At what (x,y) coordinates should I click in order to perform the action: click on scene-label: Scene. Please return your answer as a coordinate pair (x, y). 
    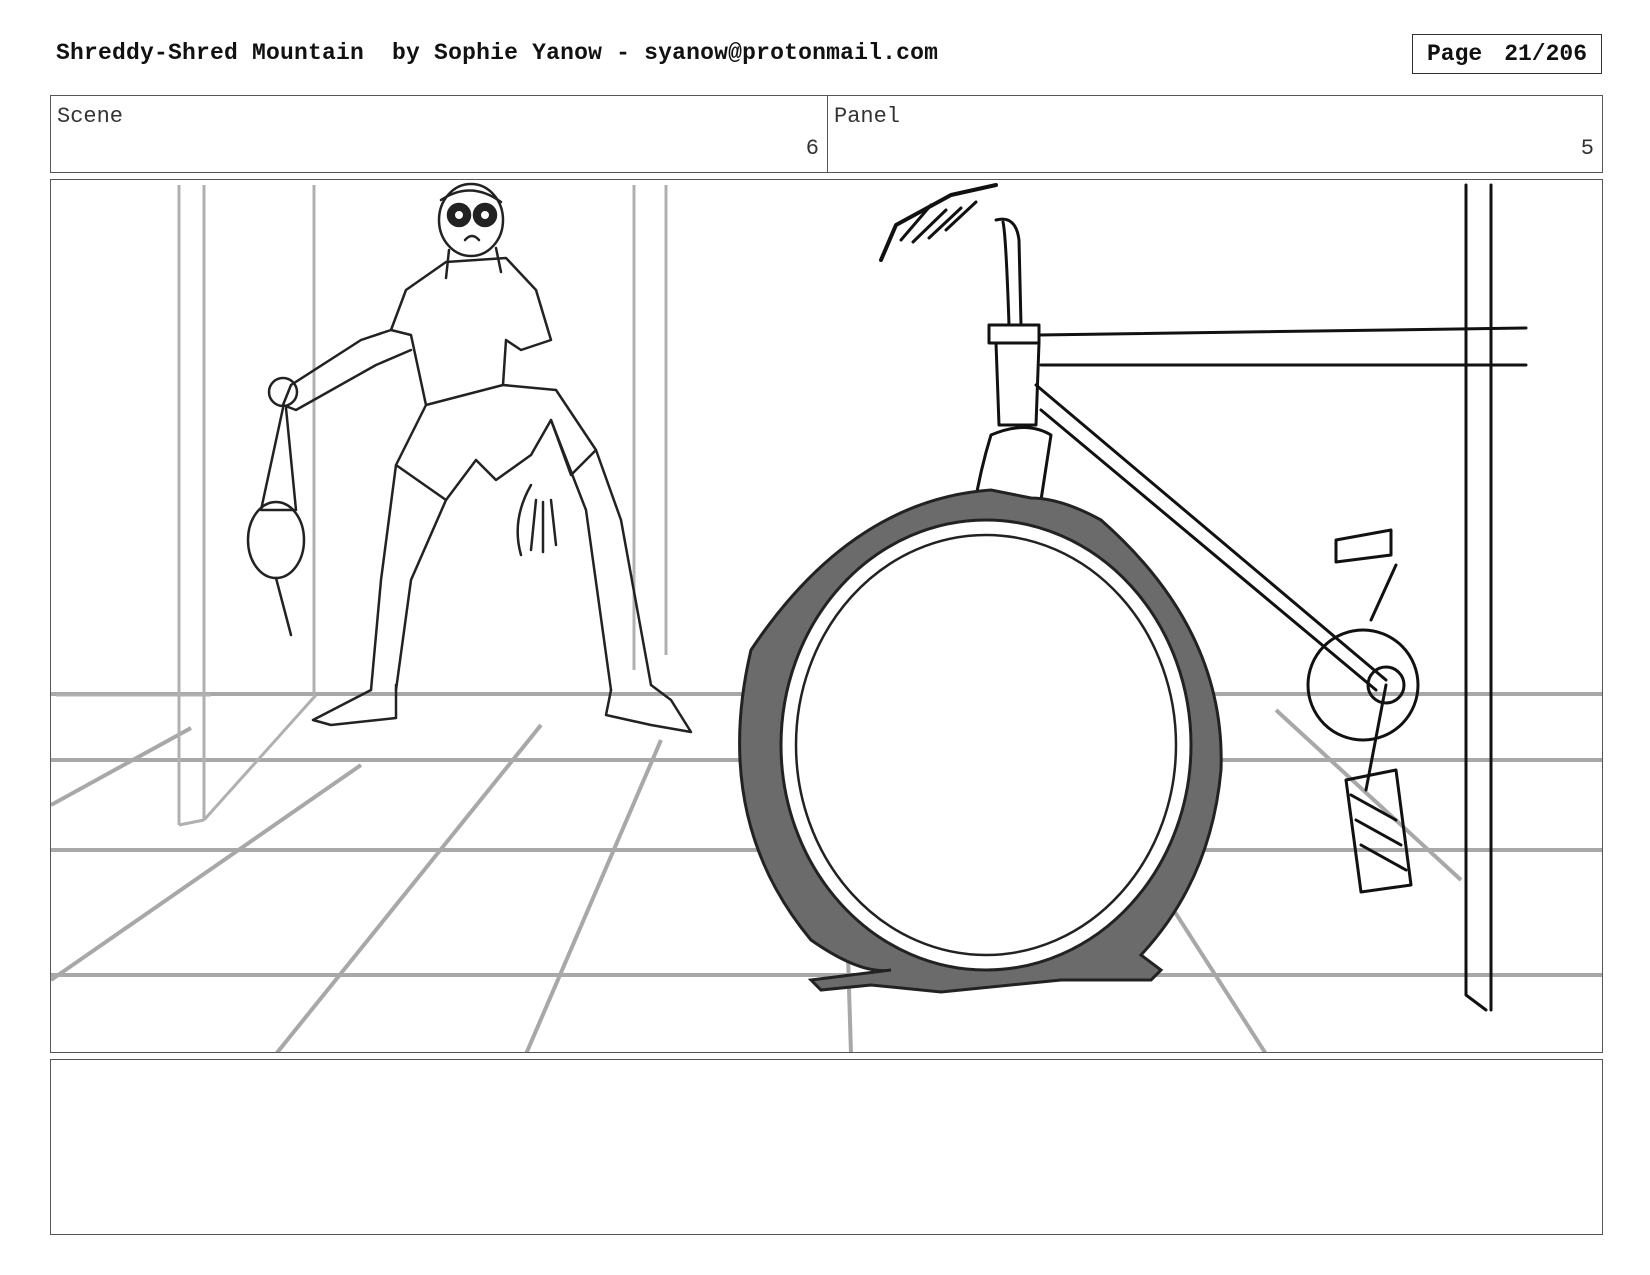
    Looking at the image, I should click on (90, 116).